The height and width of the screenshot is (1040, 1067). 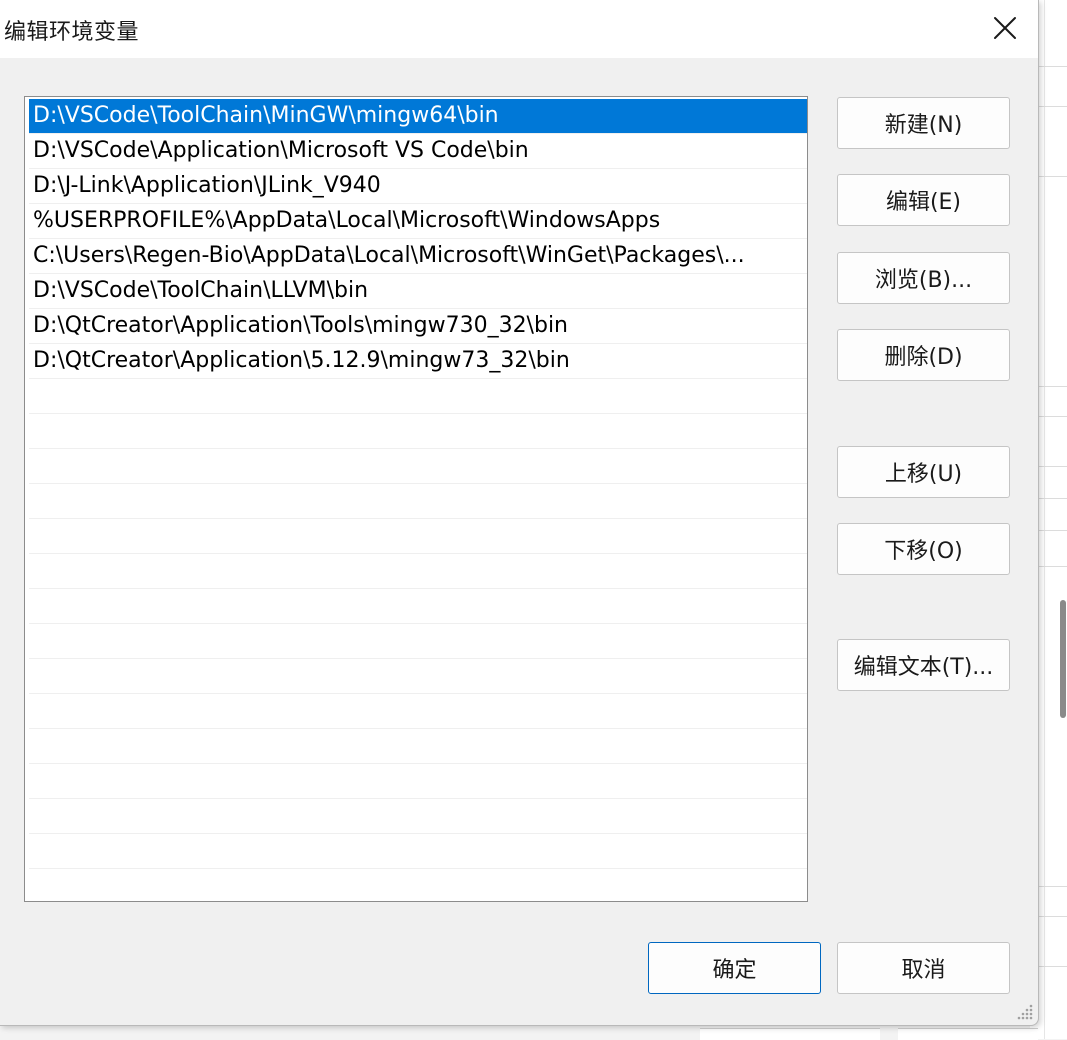 What do you see at coordinates (734, 968) in the screenshot?
I see `ok-button: 确定` at bounding box center [734, 968].